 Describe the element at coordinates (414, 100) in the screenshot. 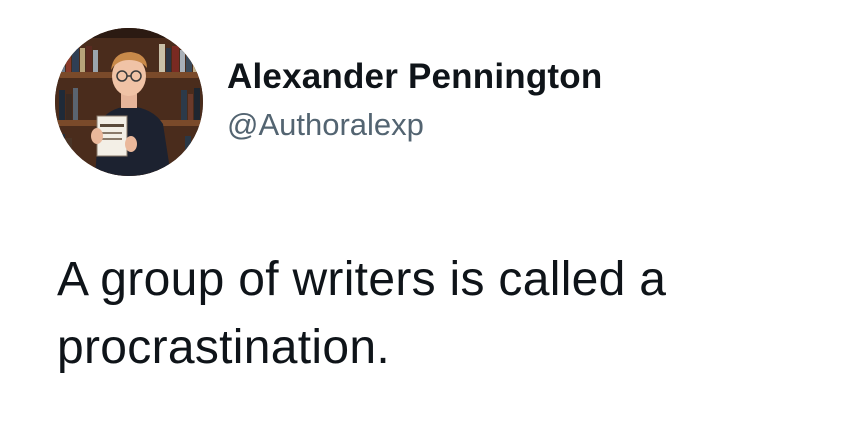

I see `author-names: Alexander Pennington @Authoralexp` at that location.